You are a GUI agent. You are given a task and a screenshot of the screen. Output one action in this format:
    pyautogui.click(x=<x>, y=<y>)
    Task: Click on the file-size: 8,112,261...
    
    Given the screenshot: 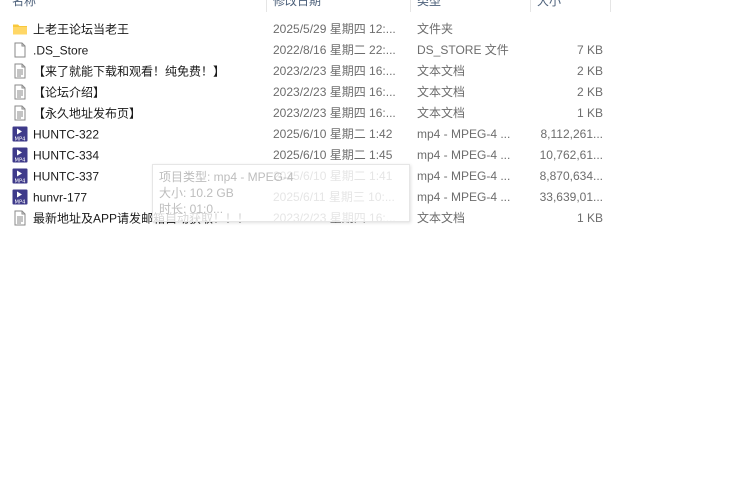 What is the action you would take?
    pyautogui.click(x=572, y=134)
    